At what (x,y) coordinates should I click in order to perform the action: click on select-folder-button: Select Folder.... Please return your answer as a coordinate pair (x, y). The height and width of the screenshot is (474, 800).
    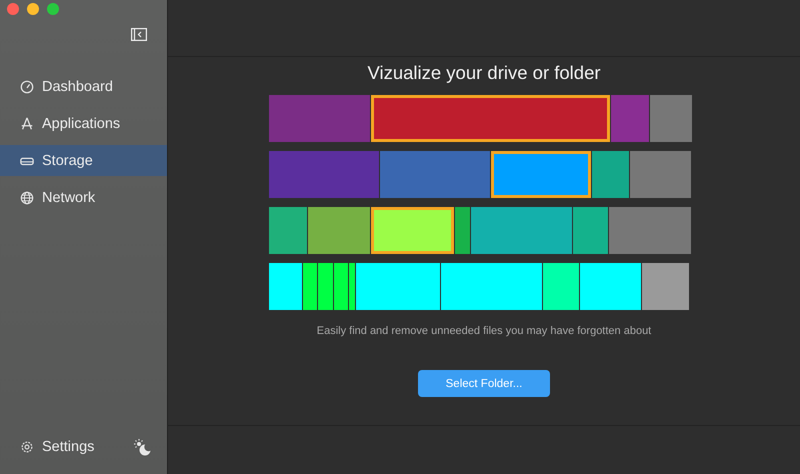
    Looking at the image, I should click on (484, 383).